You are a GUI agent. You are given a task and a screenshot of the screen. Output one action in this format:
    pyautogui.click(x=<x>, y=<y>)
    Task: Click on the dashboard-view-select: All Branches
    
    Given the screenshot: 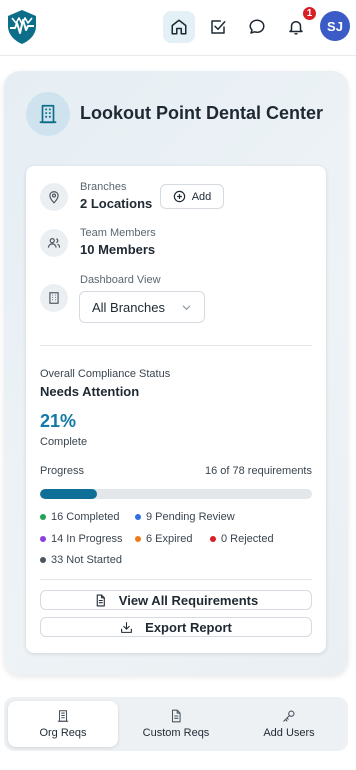 What is the action you would take?
    pyautogui.click(x=142, y=307)
    